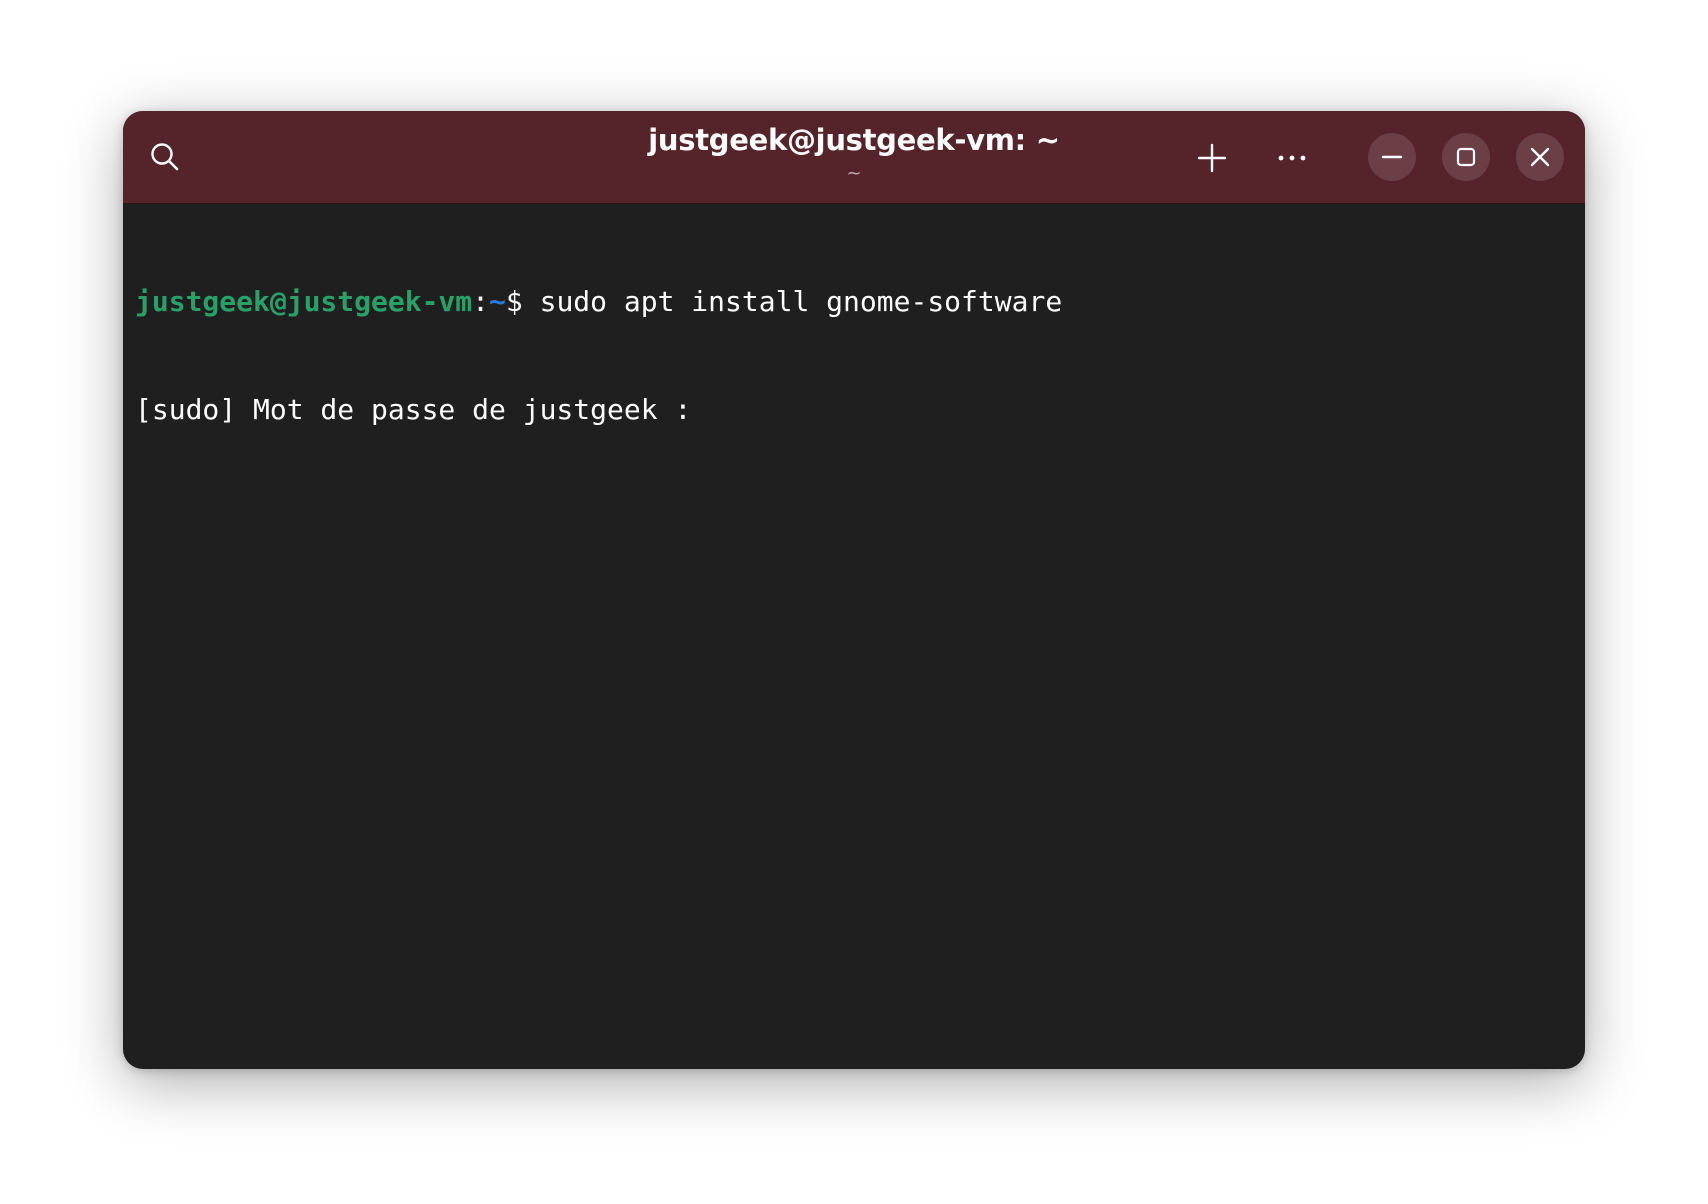 This screenshot has height=1204, width=1708. I want to click on menu-button, so click(1292, 158).